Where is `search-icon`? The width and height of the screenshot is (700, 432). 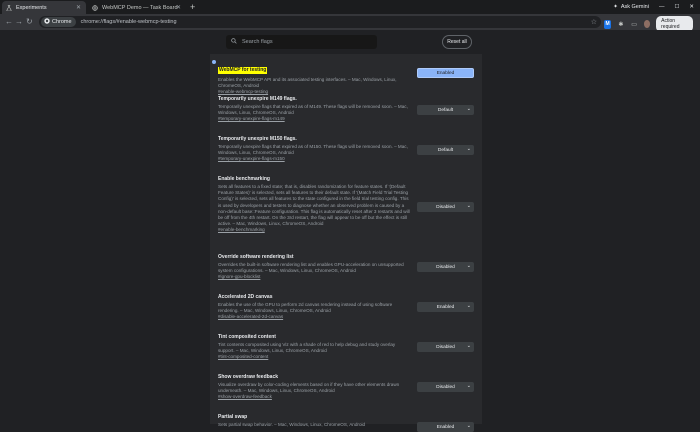 search-icon is located at coordinates (234, 42).